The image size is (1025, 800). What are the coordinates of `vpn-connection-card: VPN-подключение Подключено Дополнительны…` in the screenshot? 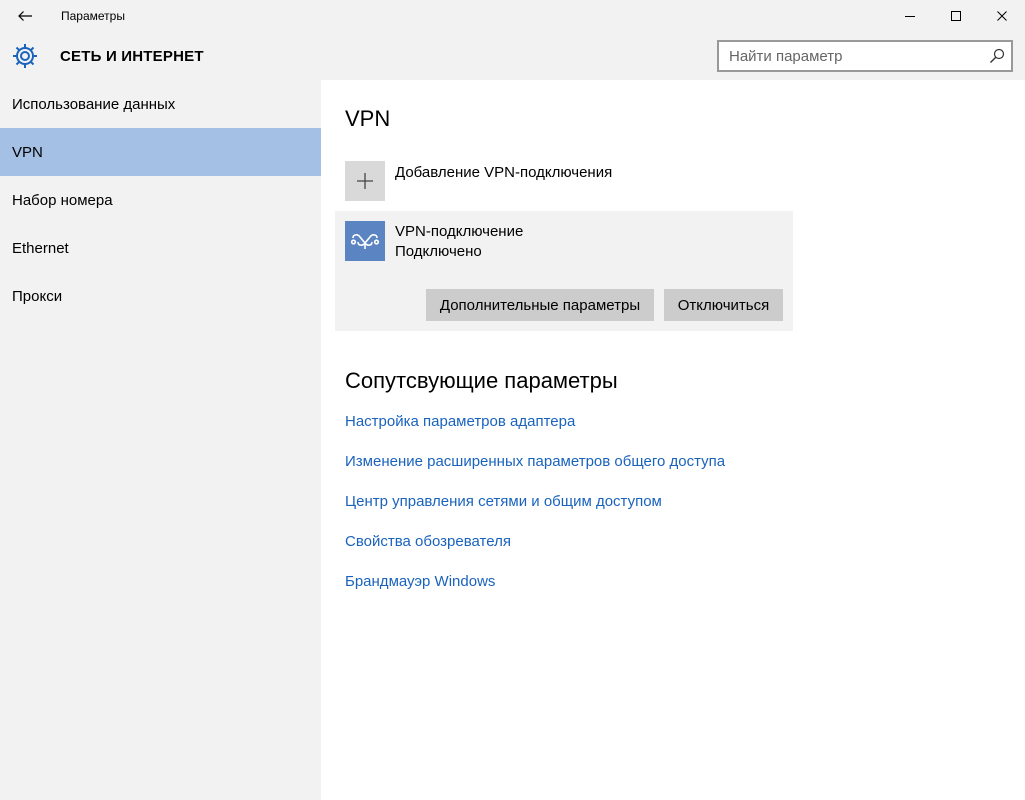 It's located at (564, 271).